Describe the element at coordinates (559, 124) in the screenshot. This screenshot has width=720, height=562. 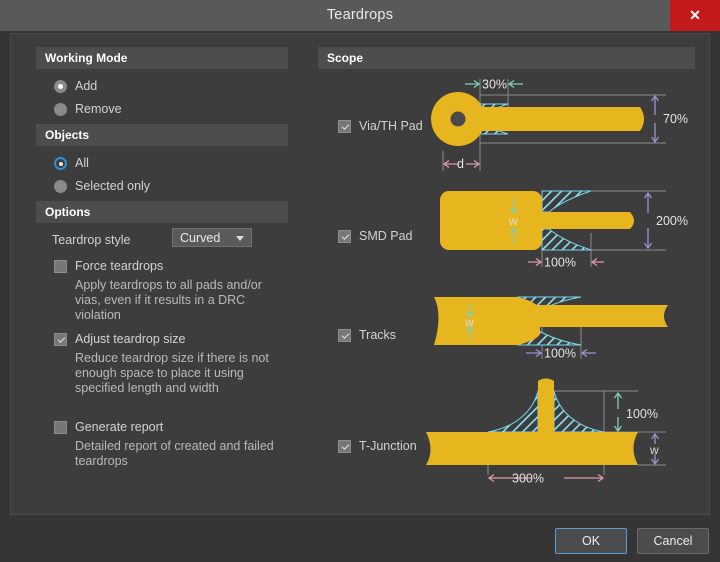
I see `via-th-pad-diagram: 30% 70% d` at that location.